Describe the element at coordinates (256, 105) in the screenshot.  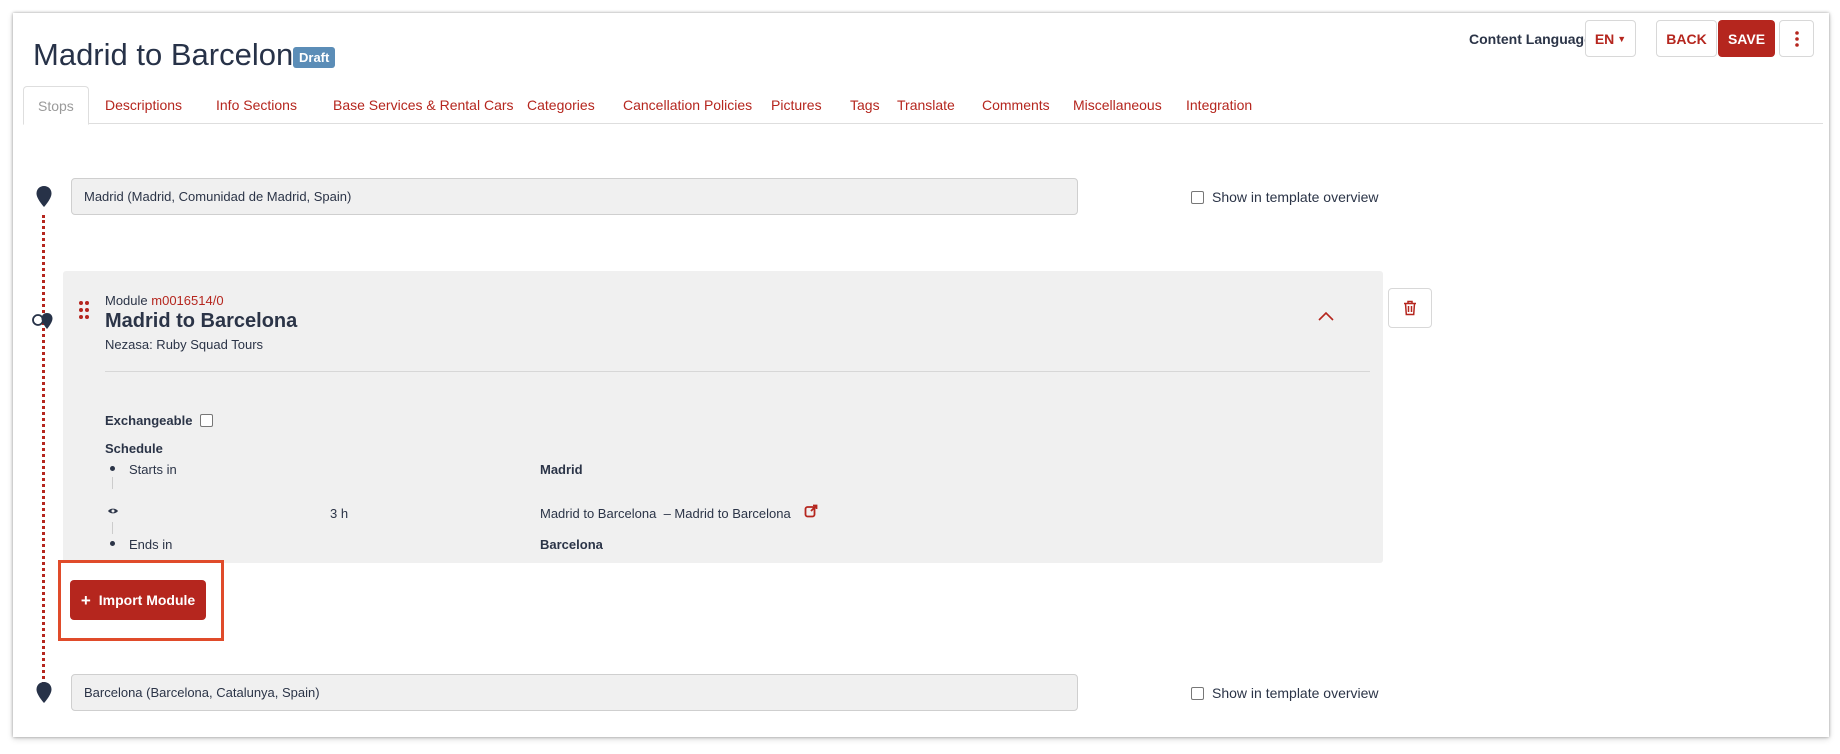
I see `tab-info-sections: Info Sections` at that location.